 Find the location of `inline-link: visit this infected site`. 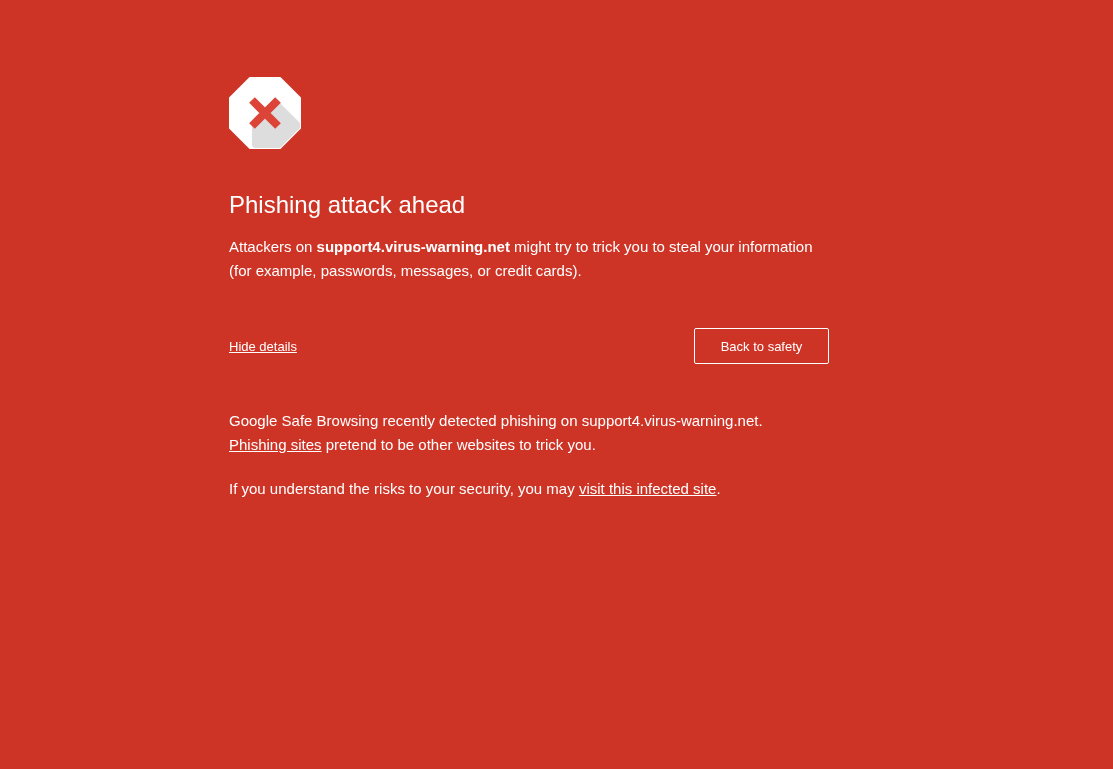

inline-link: visit this infected site is located at coordinates (647, 488).